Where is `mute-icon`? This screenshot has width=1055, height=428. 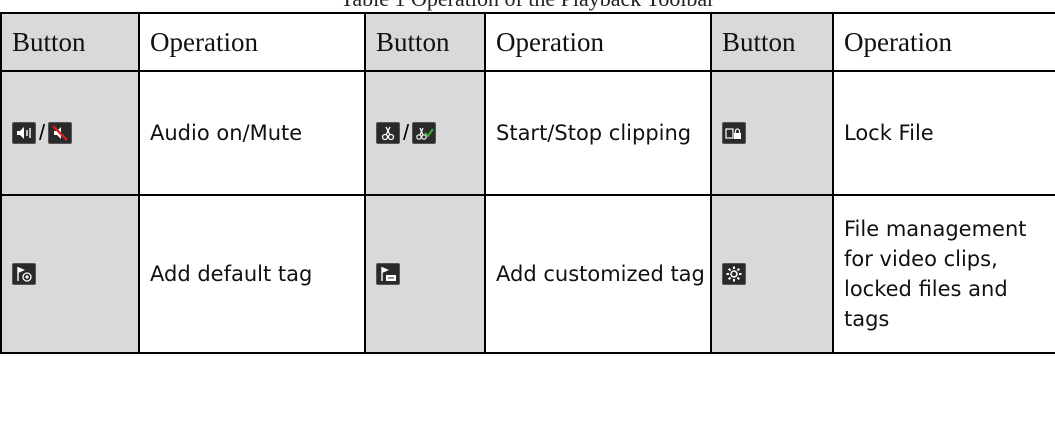
mute-icon is located at coordinates (60, 133).